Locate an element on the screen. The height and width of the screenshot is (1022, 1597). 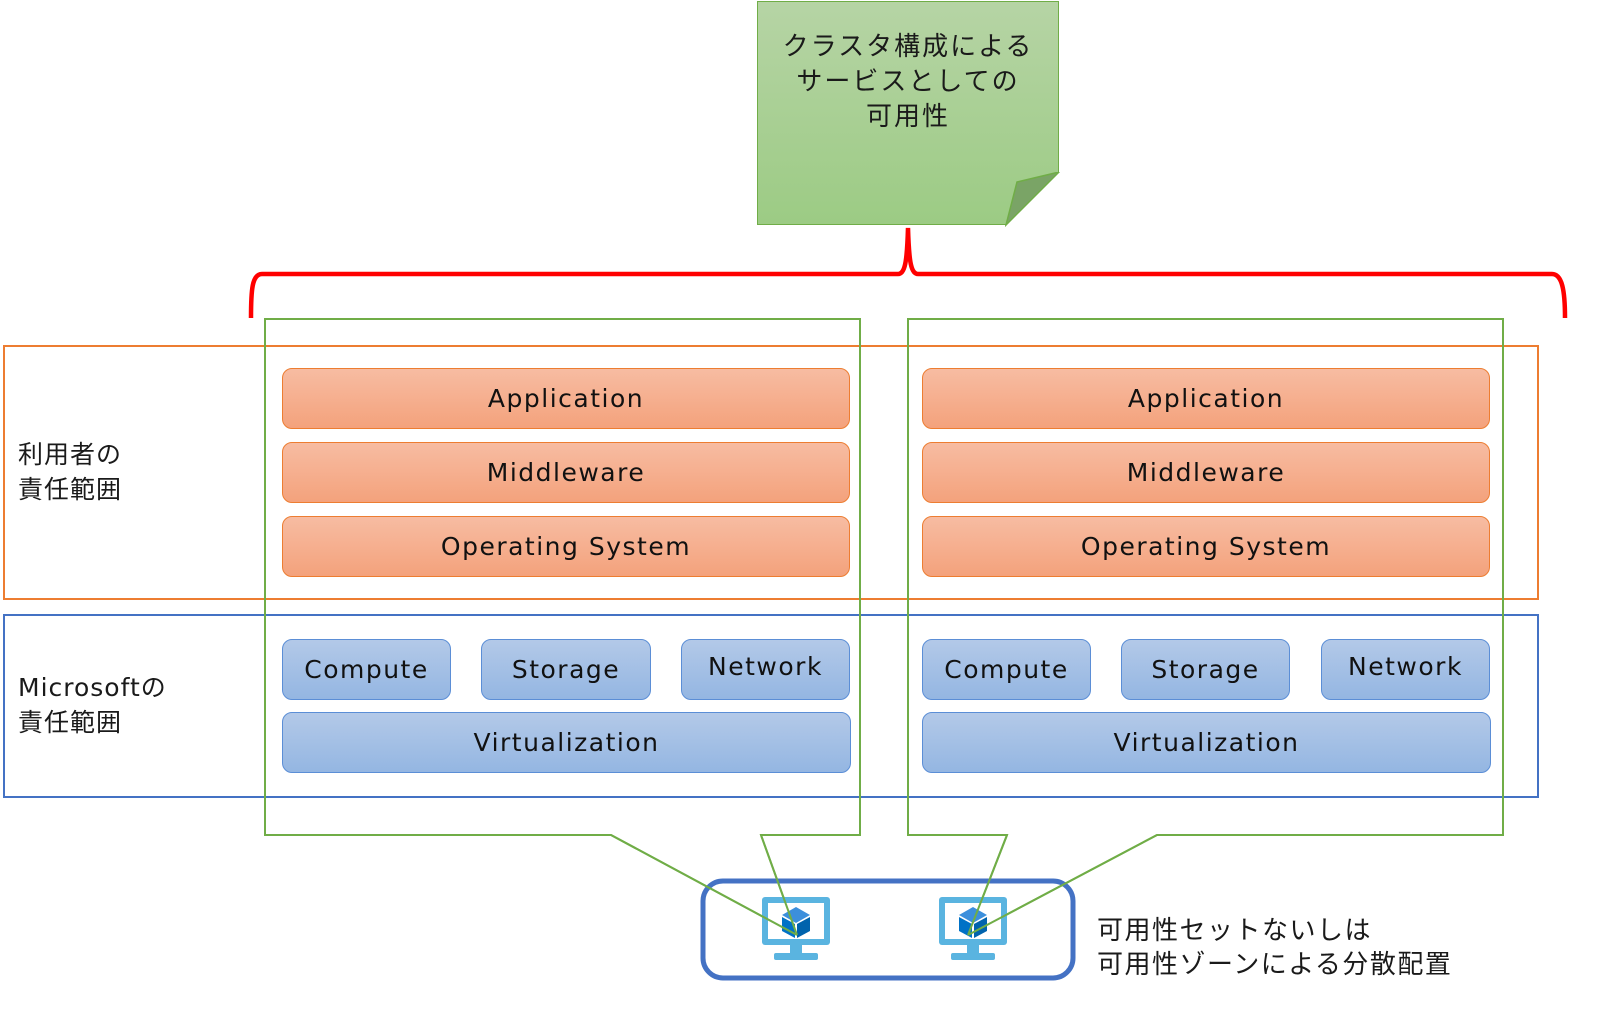
grouping-bracket is located at coordinates (908, 273).